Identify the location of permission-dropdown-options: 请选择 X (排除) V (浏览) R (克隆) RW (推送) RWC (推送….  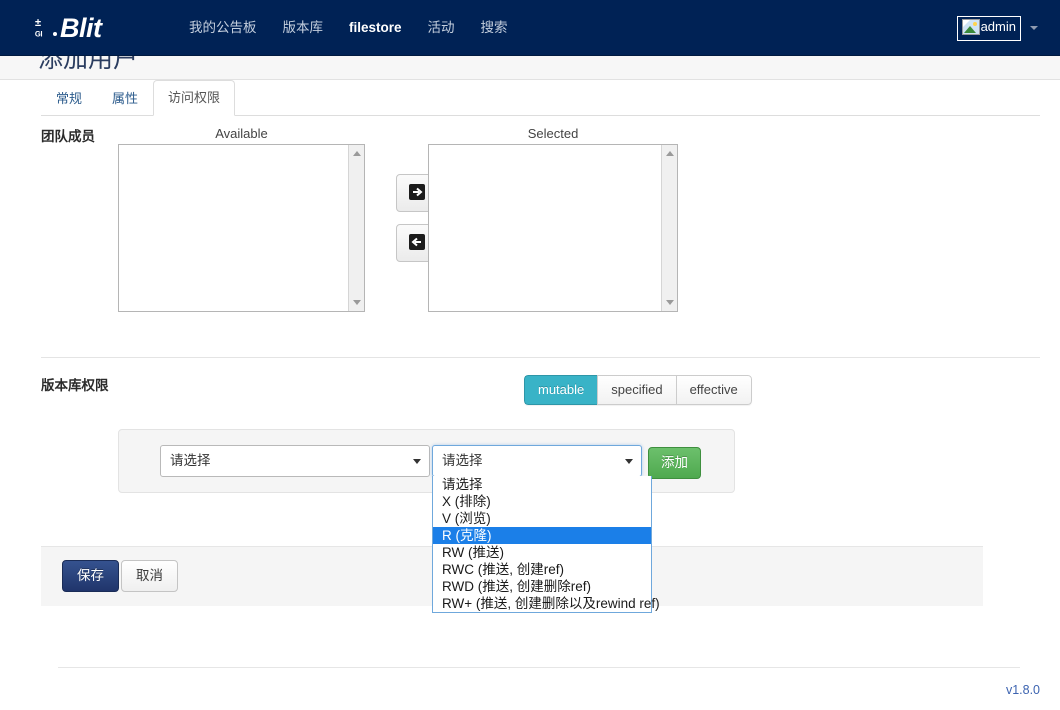
(546, 544).